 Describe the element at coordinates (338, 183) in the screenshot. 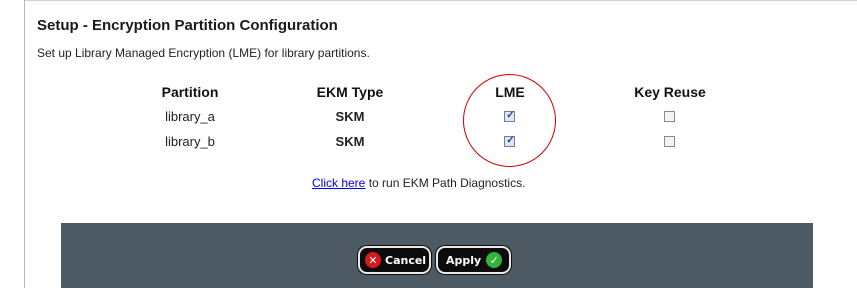

I see `diagnostics-link: Click here` at that location.